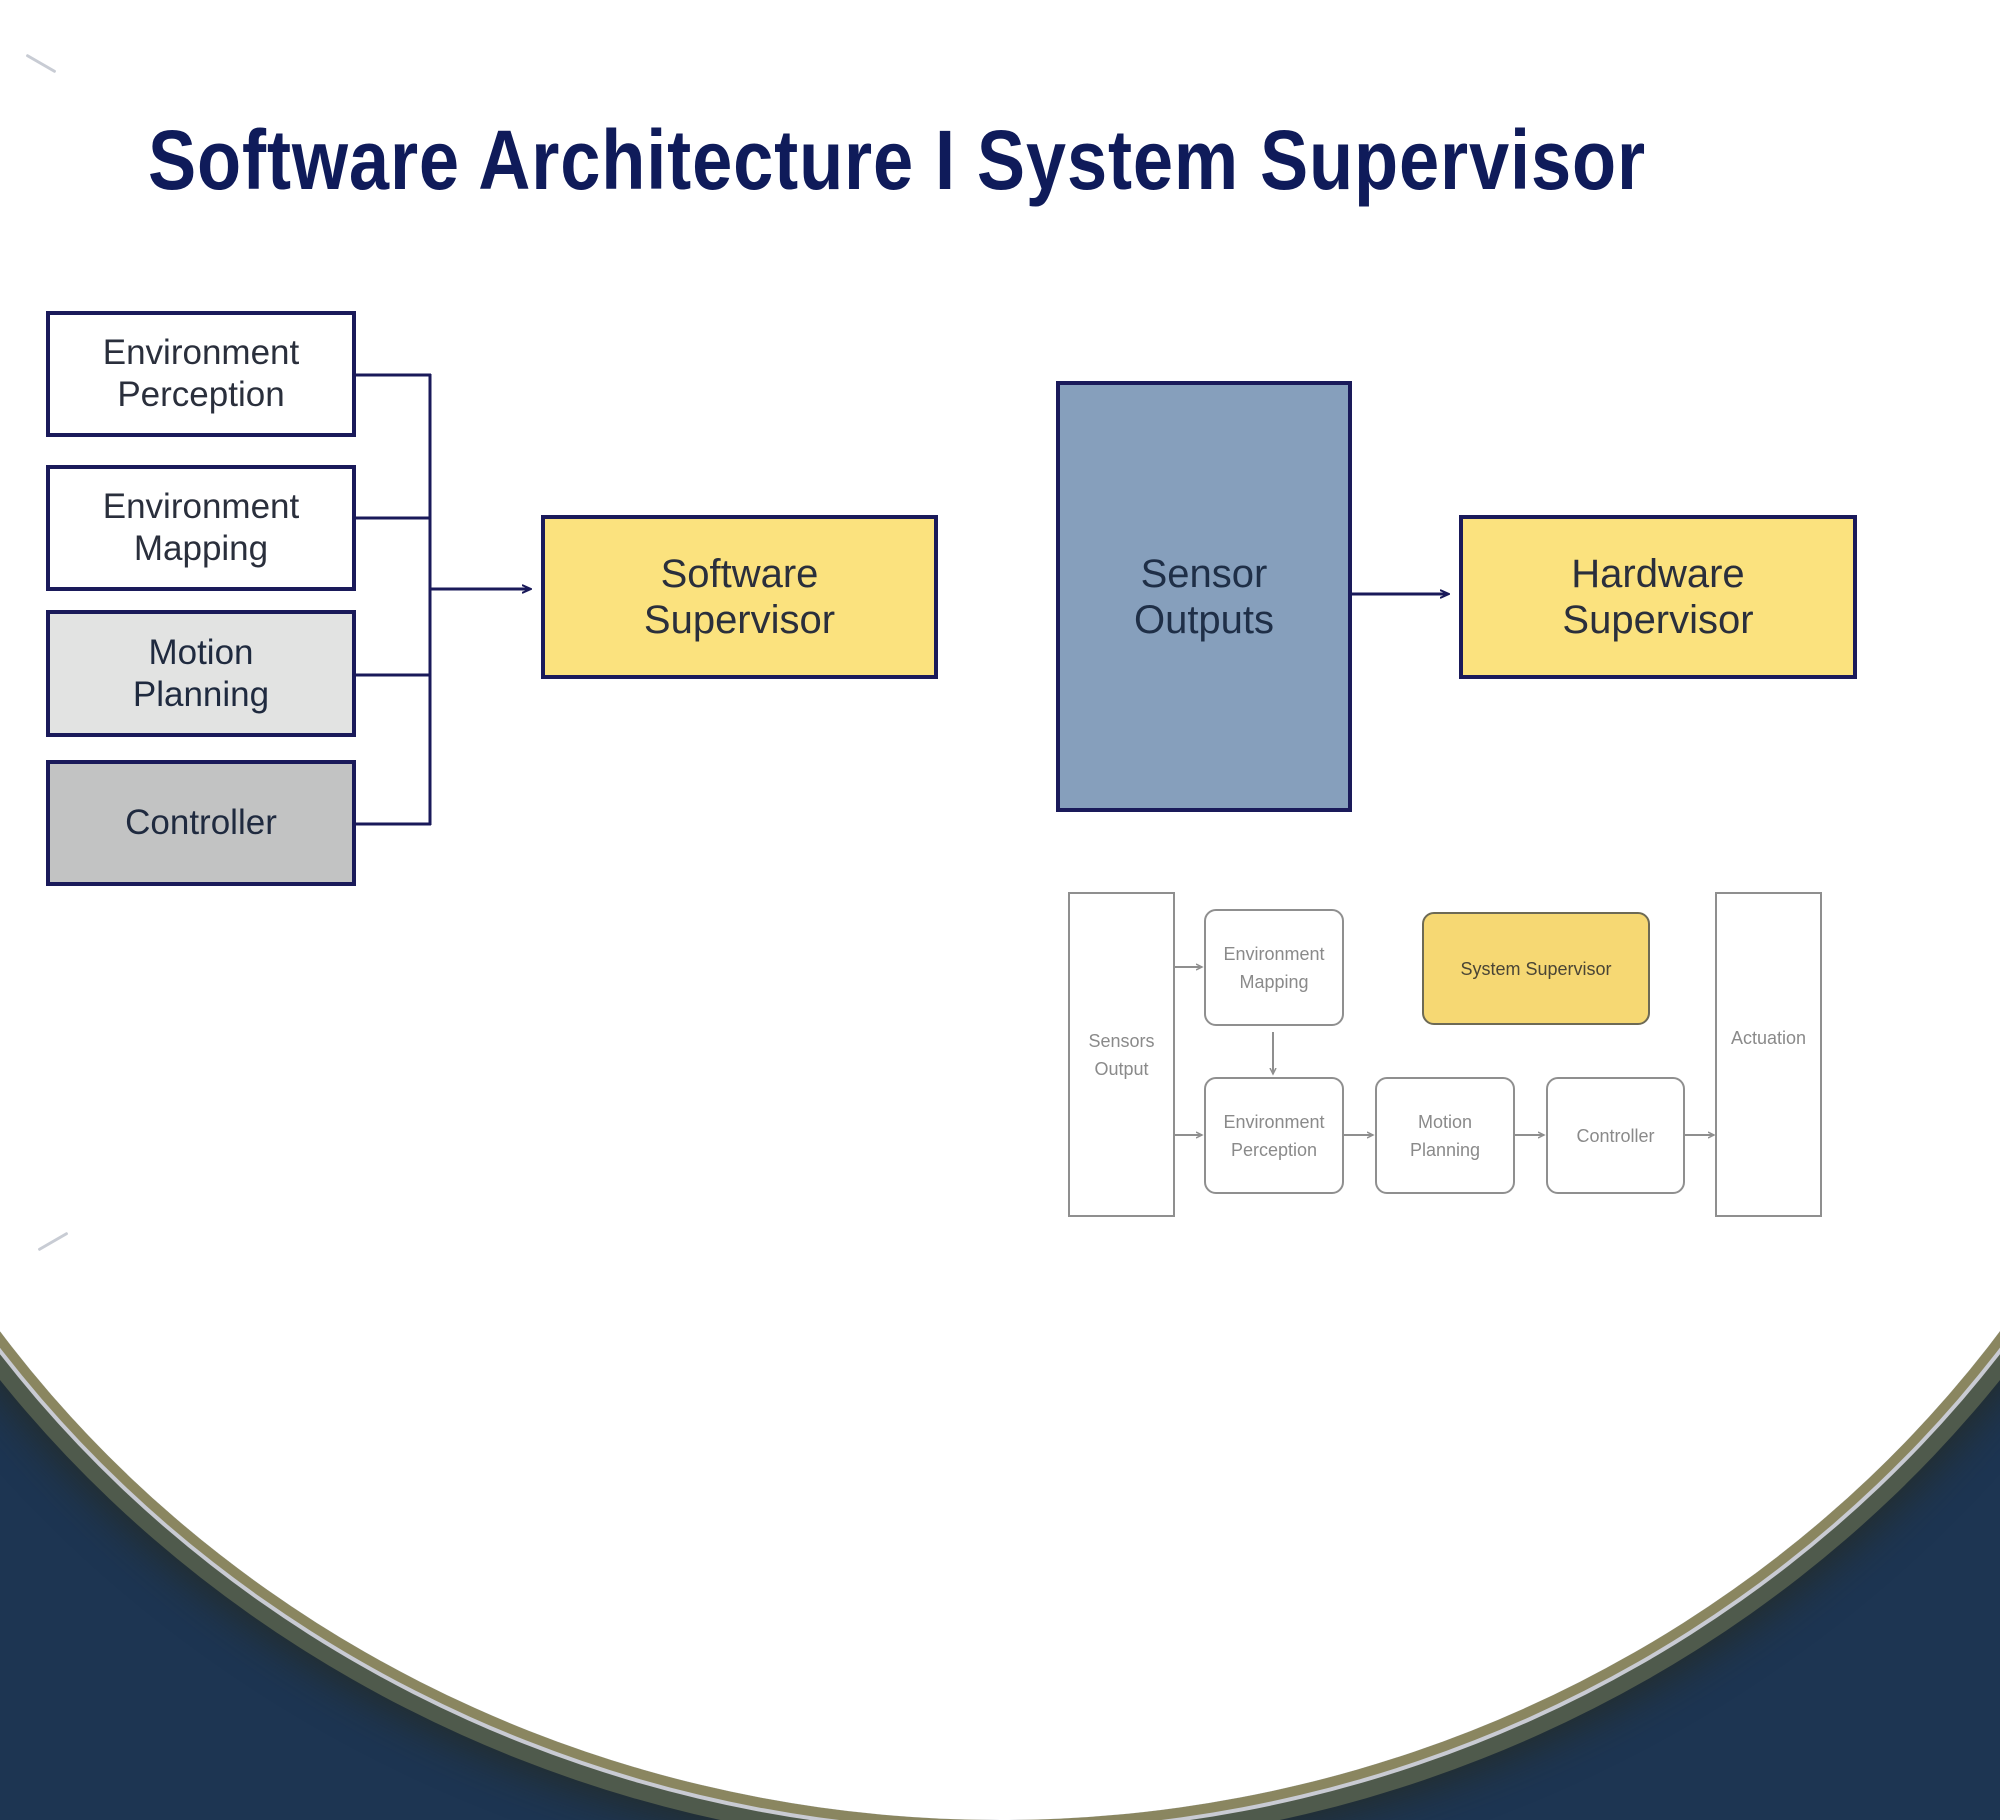  I want to click on overview-sensors-output-box: Sensors Output, so click(1121, 1054).